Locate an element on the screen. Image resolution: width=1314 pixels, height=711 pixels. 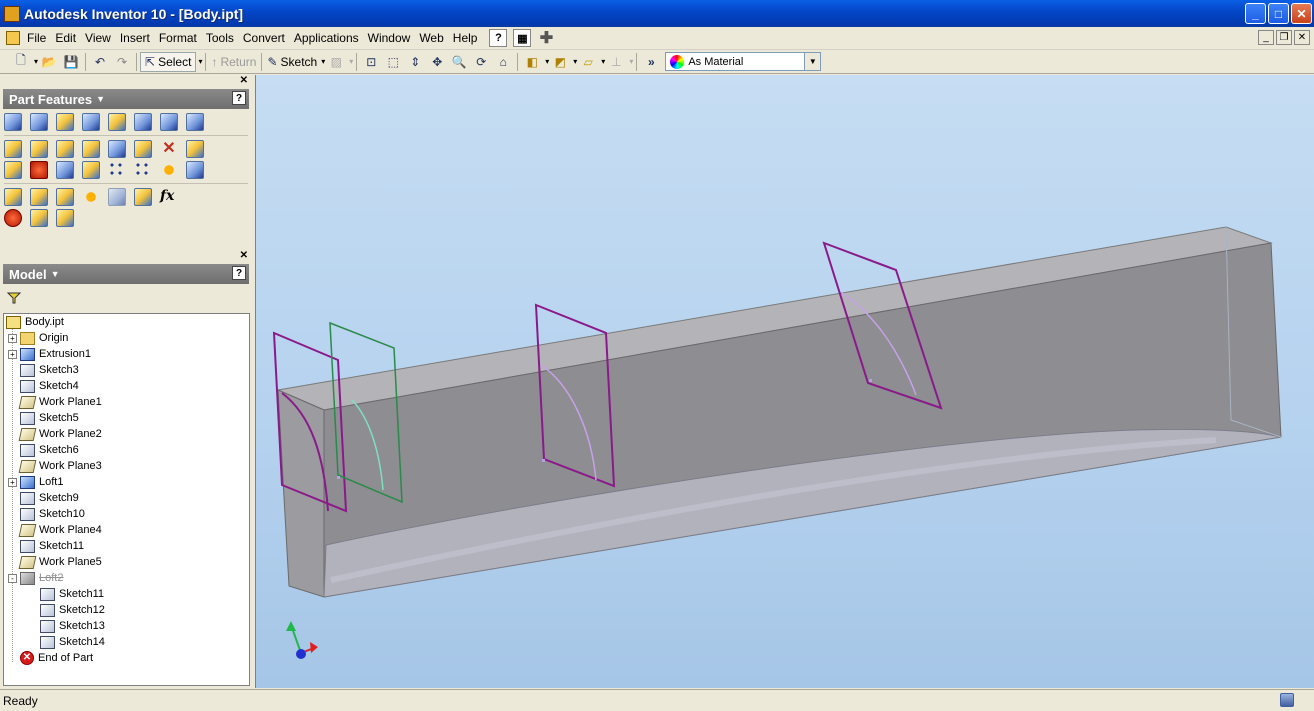
select-dropdown-icon: ▾ is located at coordinates (200, 61).